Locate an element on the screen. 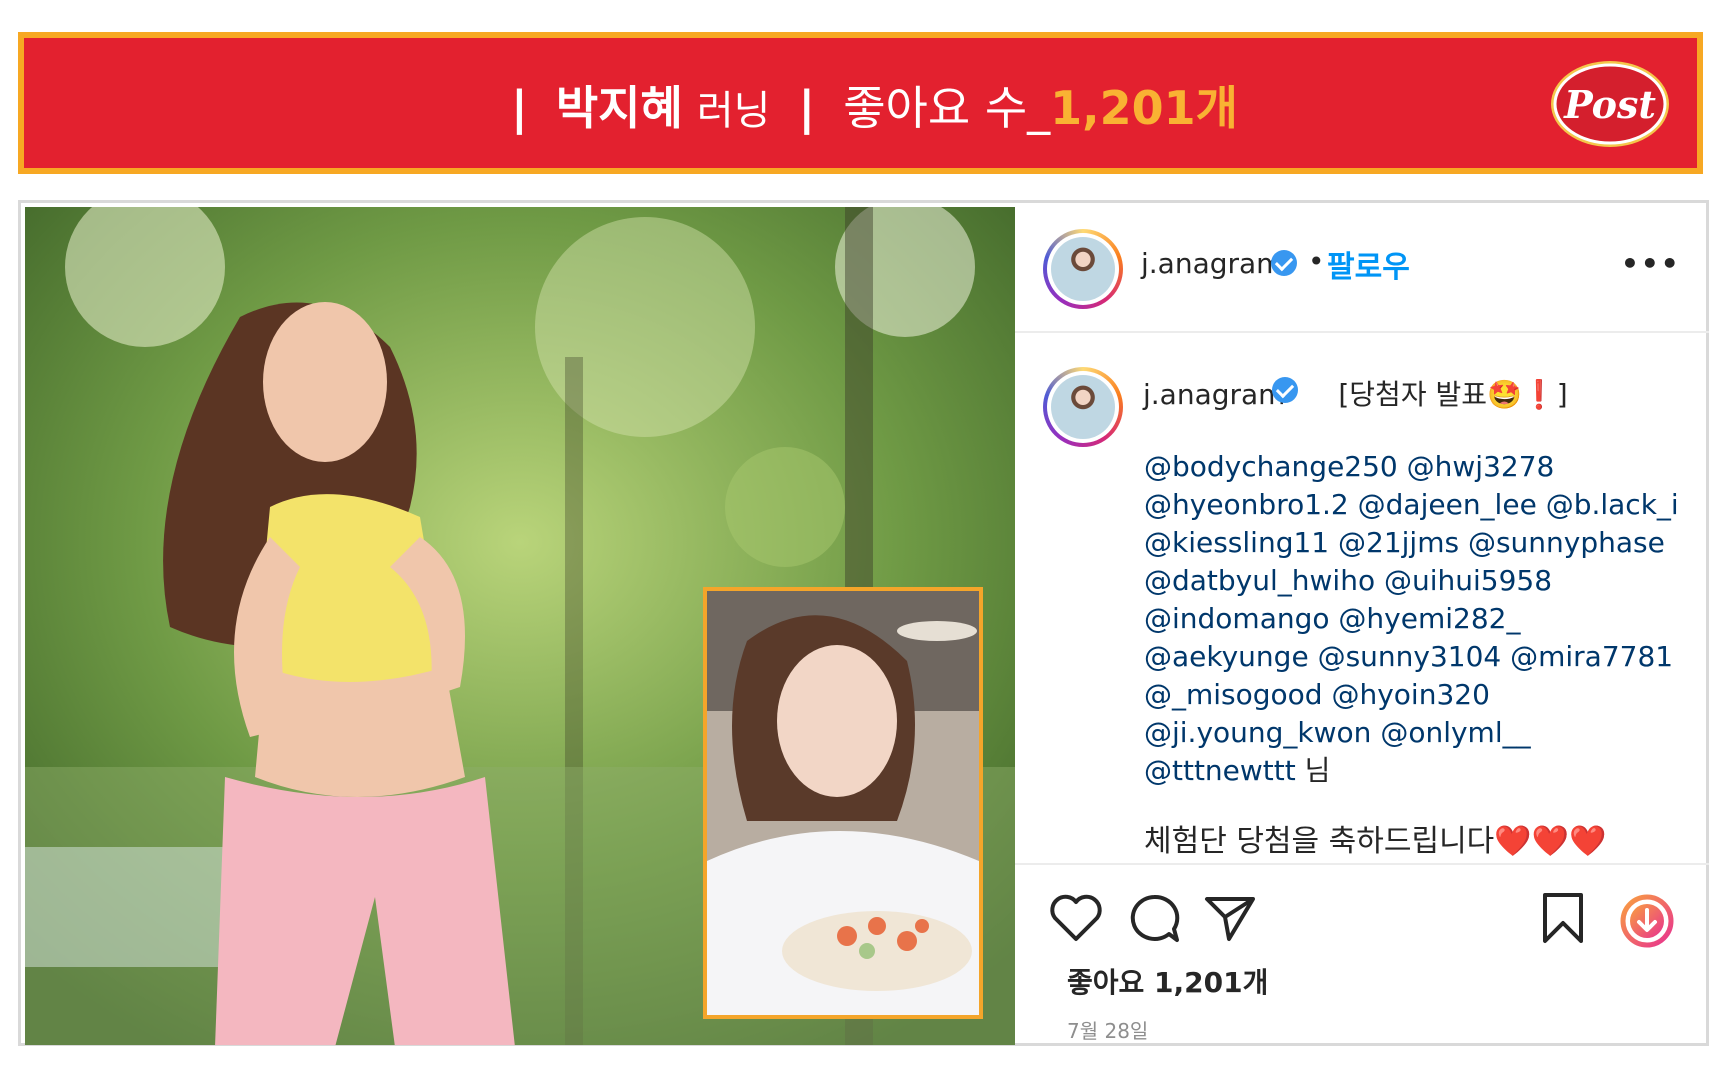 The width and height of the screenshot is (1727, 1078). mention-line: @_misogood @hyoin320 is located at coordinates (1414, 695).